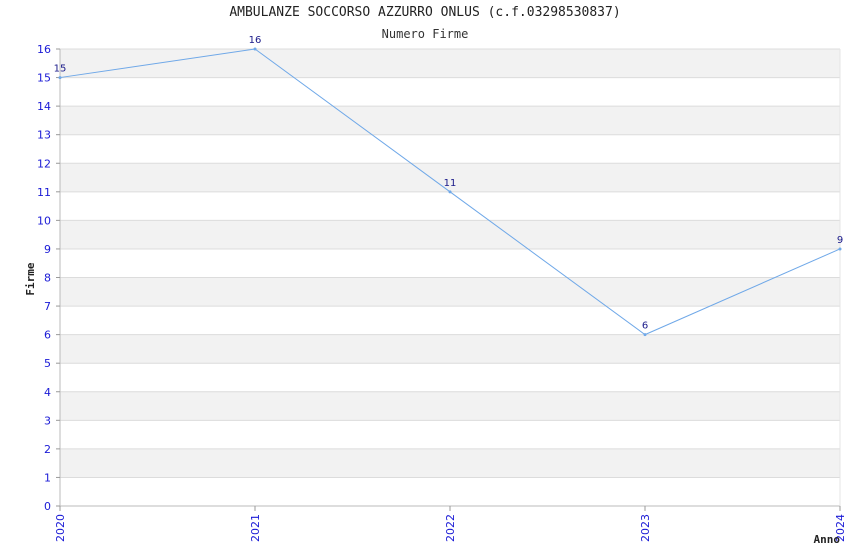  I want to click on x-axis-ticks: 2020 2021 2022 2023 2024, so click(450, 524).